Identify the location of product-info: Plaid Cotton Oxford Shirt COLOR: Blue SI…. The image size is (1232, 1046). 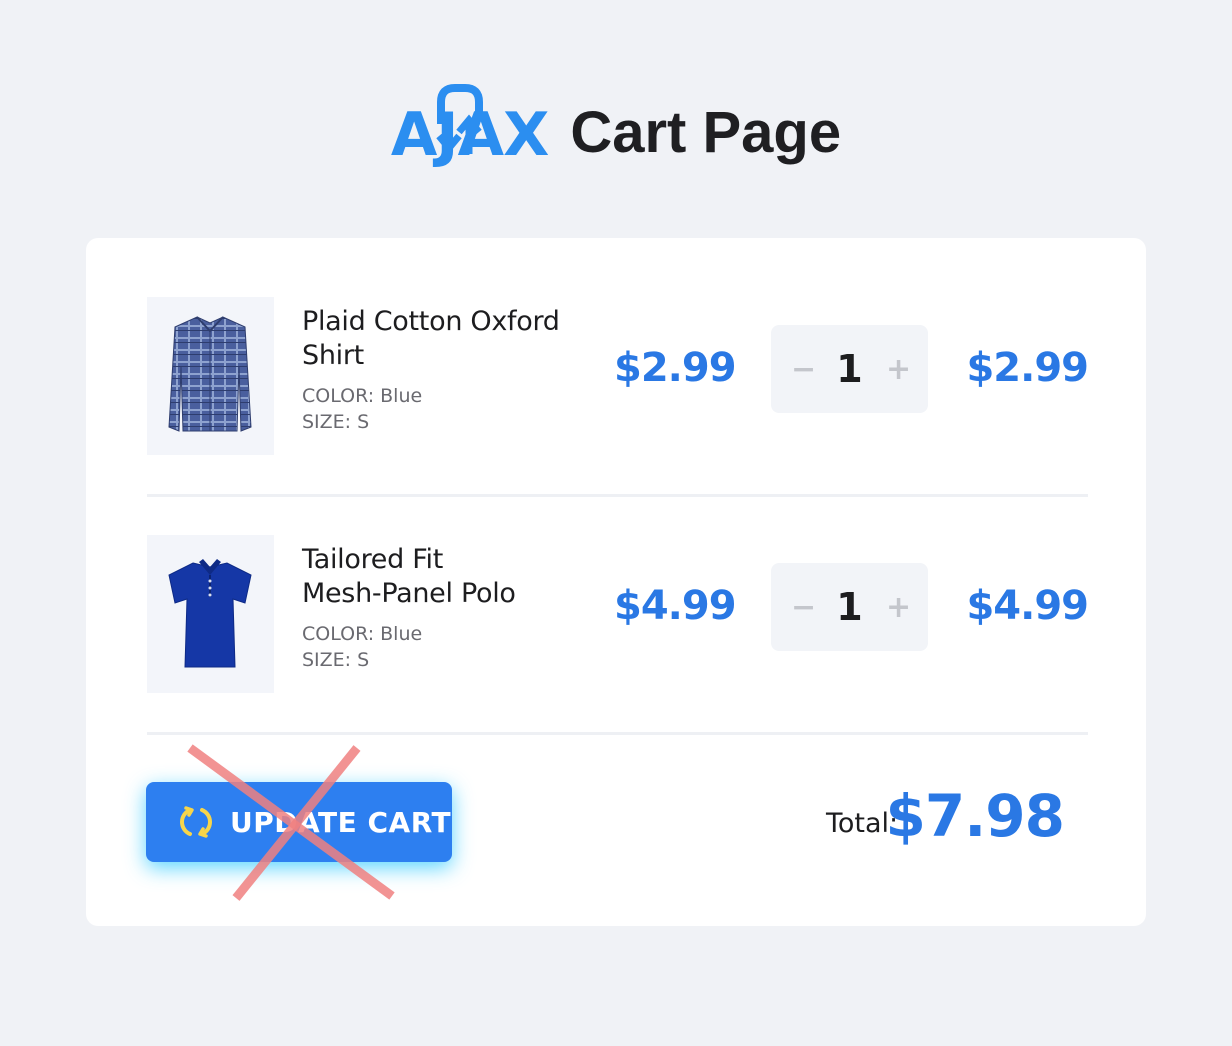
(452, 370).